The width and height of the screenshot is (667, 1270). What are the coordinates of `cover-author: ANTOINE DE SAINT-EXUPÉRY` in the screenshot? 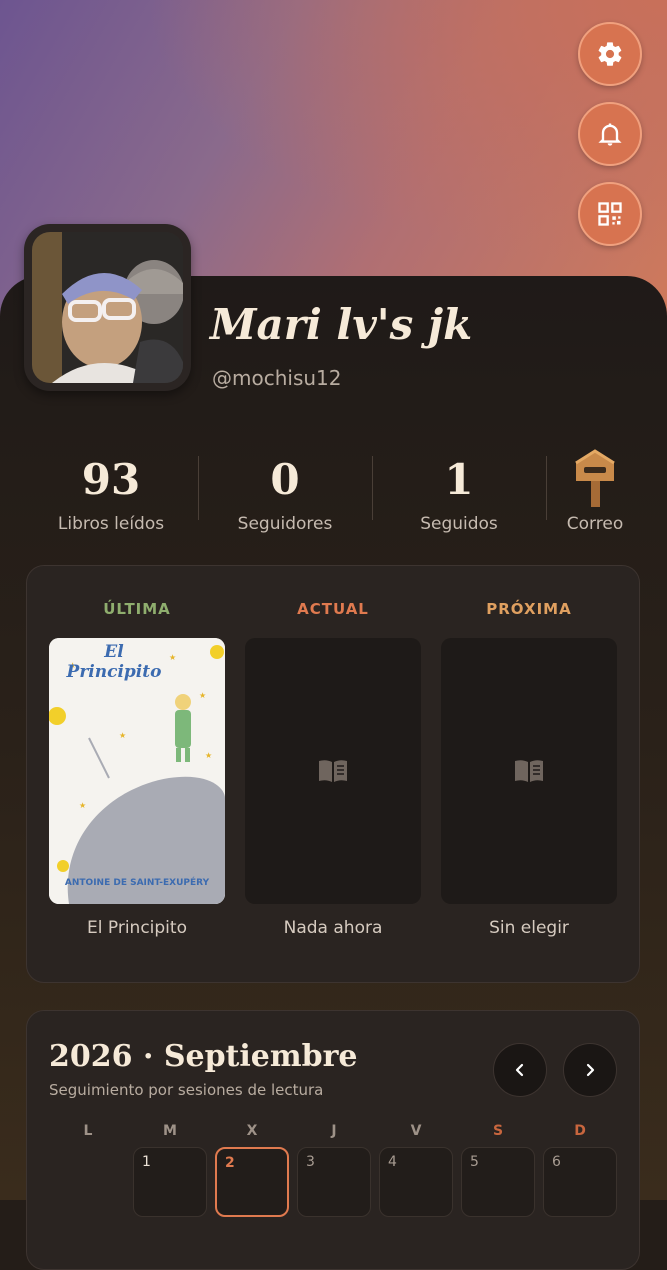 It's located at (137, 883).